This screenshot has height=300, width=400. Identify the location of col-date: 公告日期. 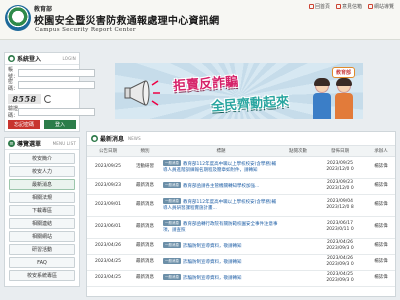
(108, 151).